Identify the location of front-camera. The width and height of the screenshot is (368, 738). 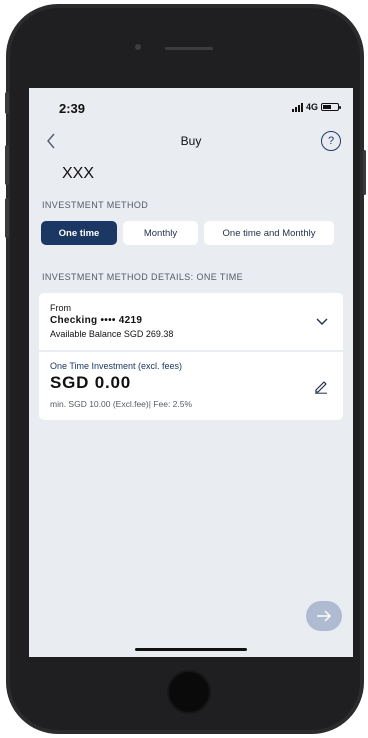
(138, 47).